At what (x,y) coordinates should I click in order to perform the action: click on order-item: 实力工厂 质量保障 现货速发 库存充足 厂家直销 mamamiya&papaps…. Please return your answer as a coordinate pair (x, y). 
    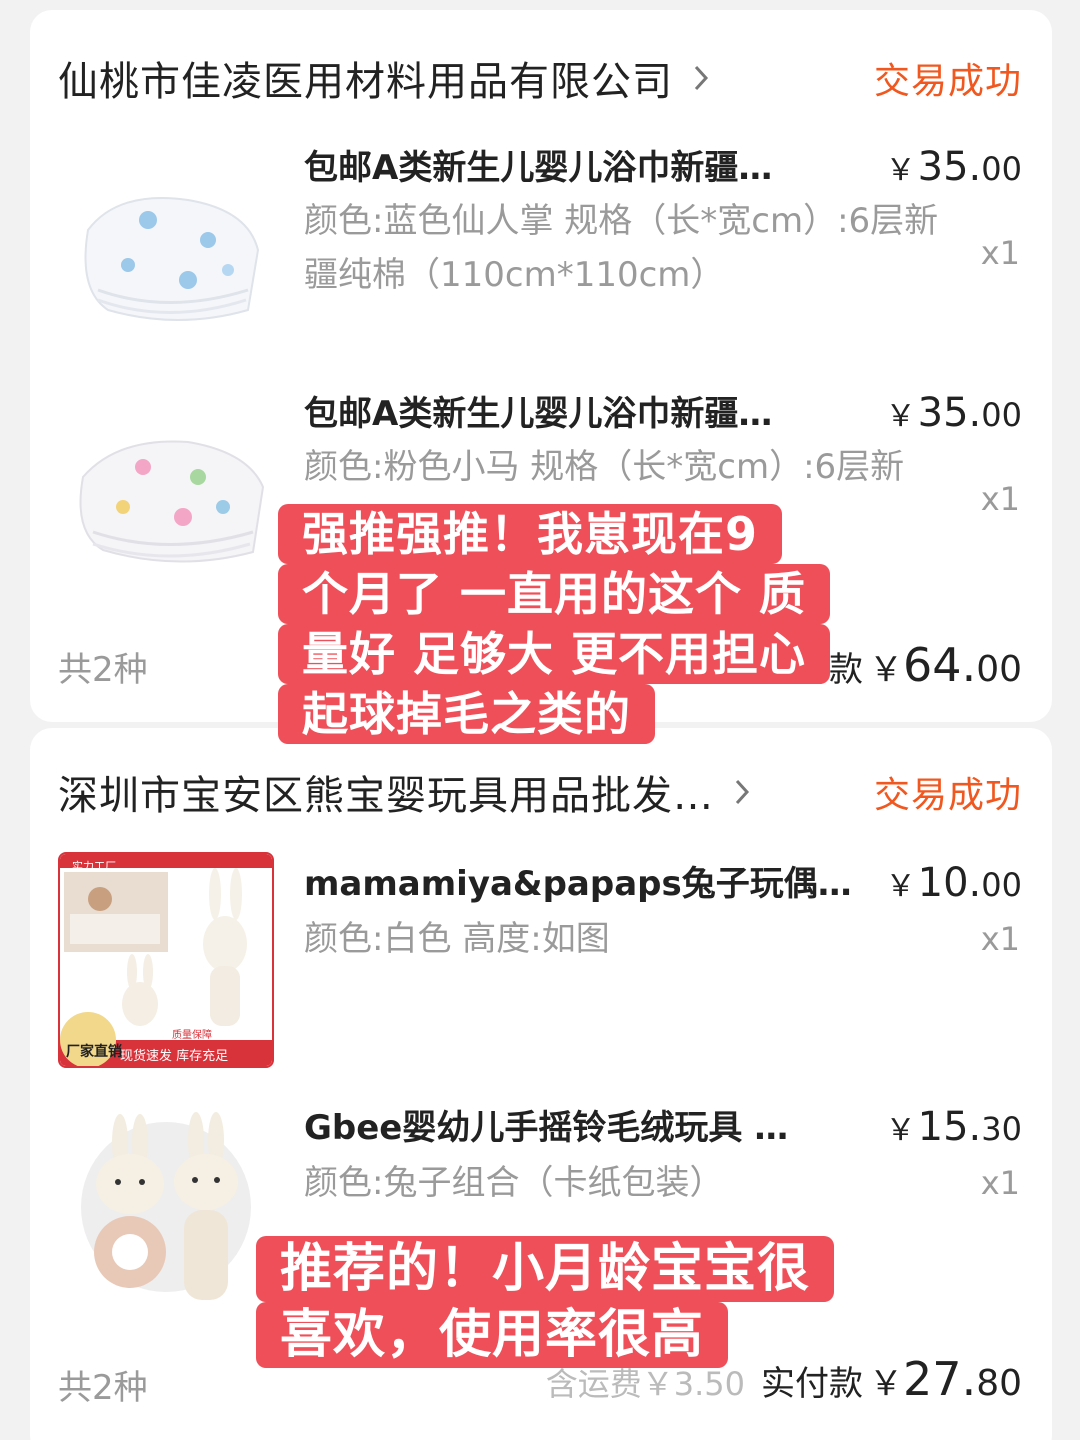
    Looking at the image, I should click on (541, 960).